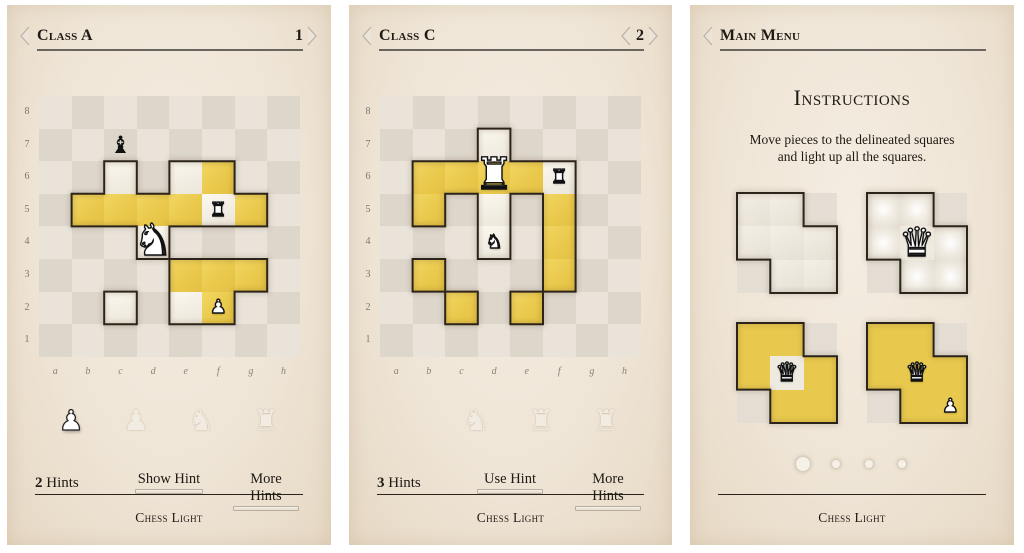  I want to click on show-hint-button: Show Hint, so click(169, 482).